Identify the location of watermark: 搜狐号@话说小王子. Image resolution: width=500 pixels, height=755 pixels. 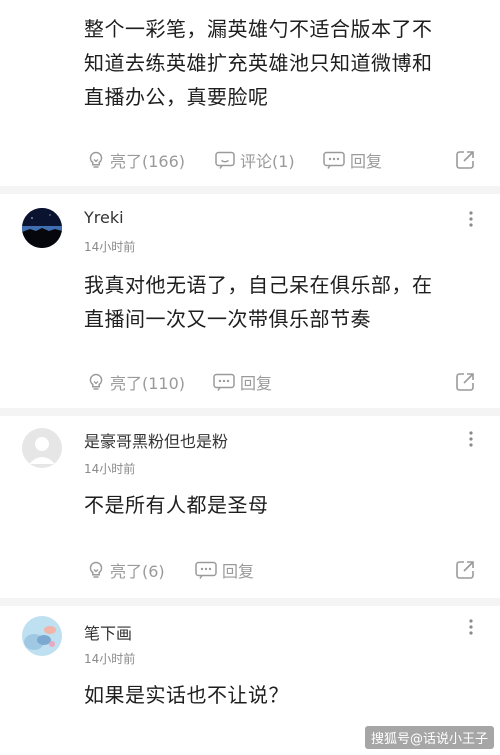
(429, 737).